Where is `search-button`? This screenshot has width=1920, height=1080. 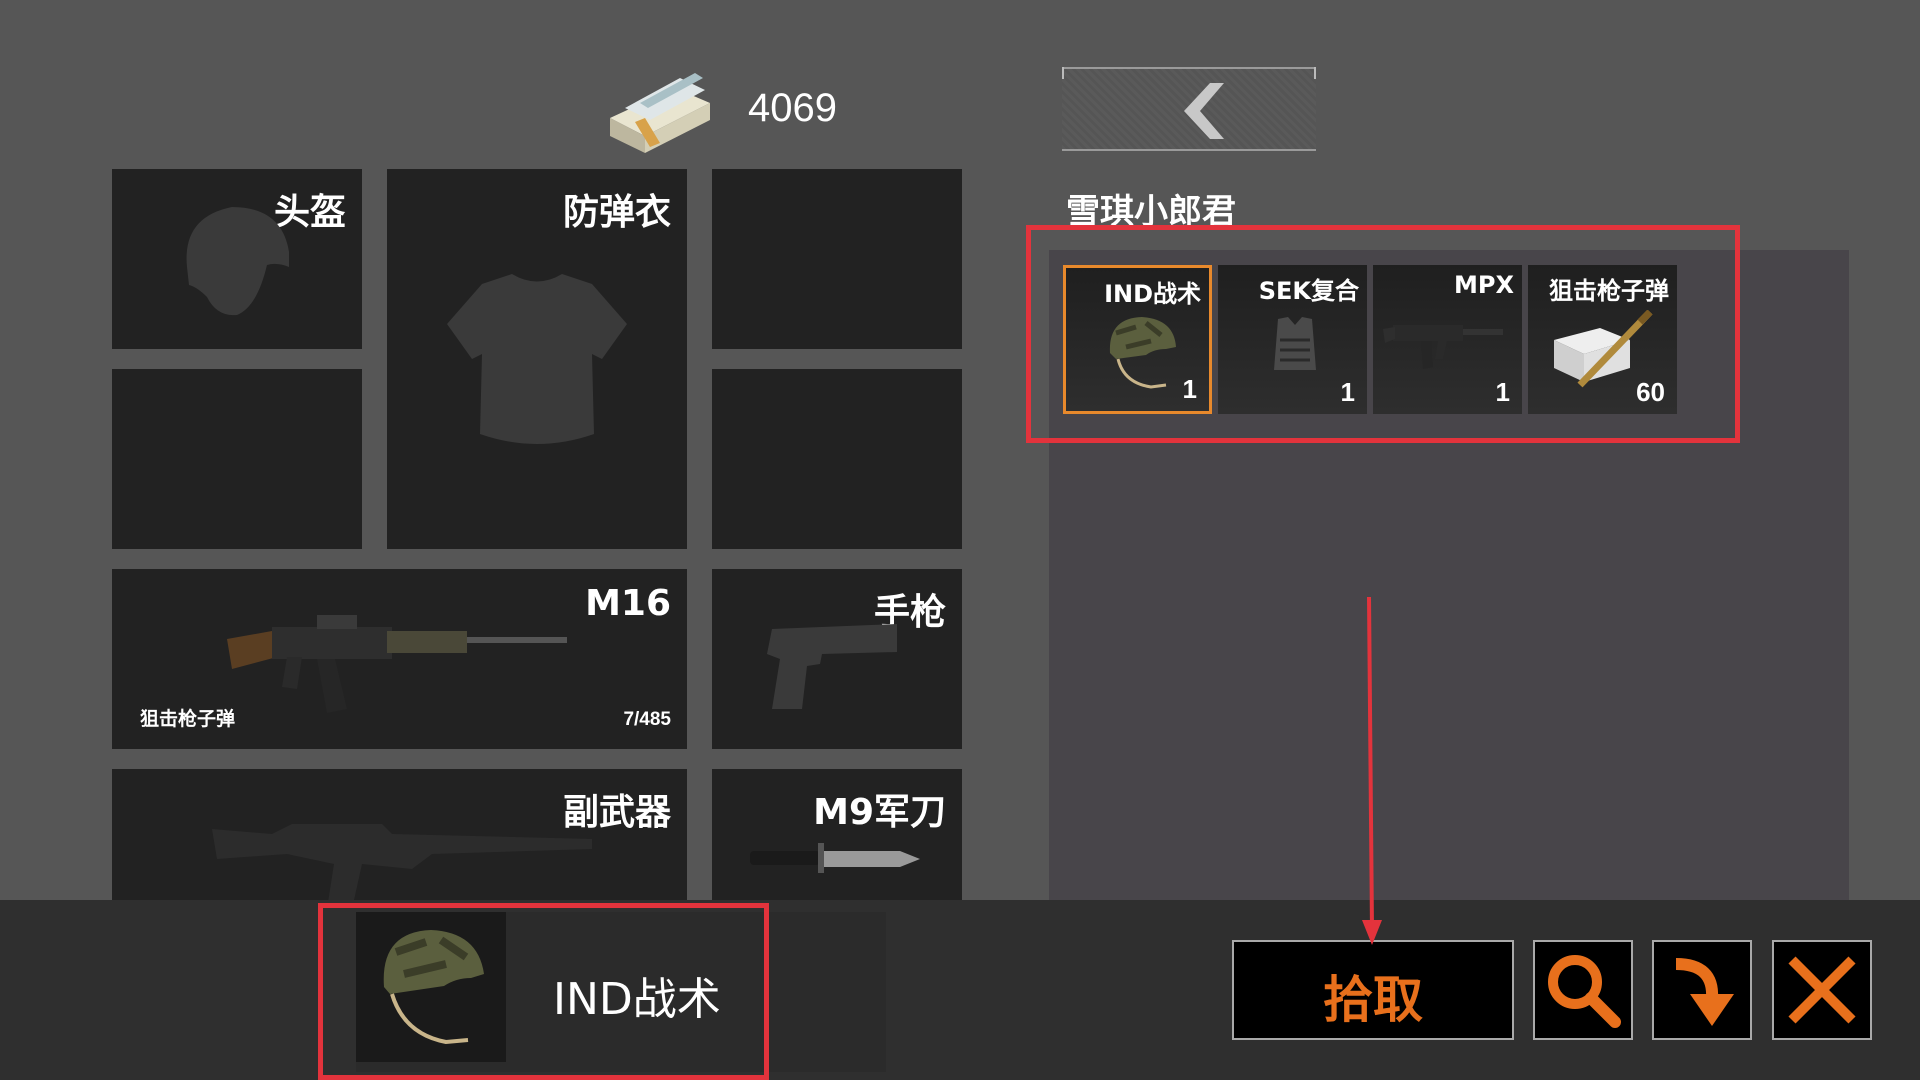
search-button is located at coordinates (1583, 990).